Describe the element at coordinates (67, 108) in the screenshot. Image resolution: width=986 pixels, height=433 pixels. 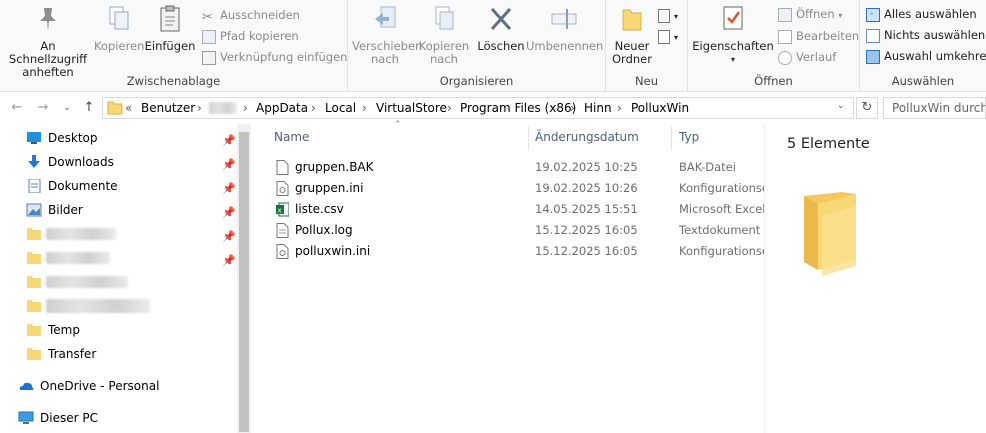
I see `recent-locations-button: ⌄` at that location.